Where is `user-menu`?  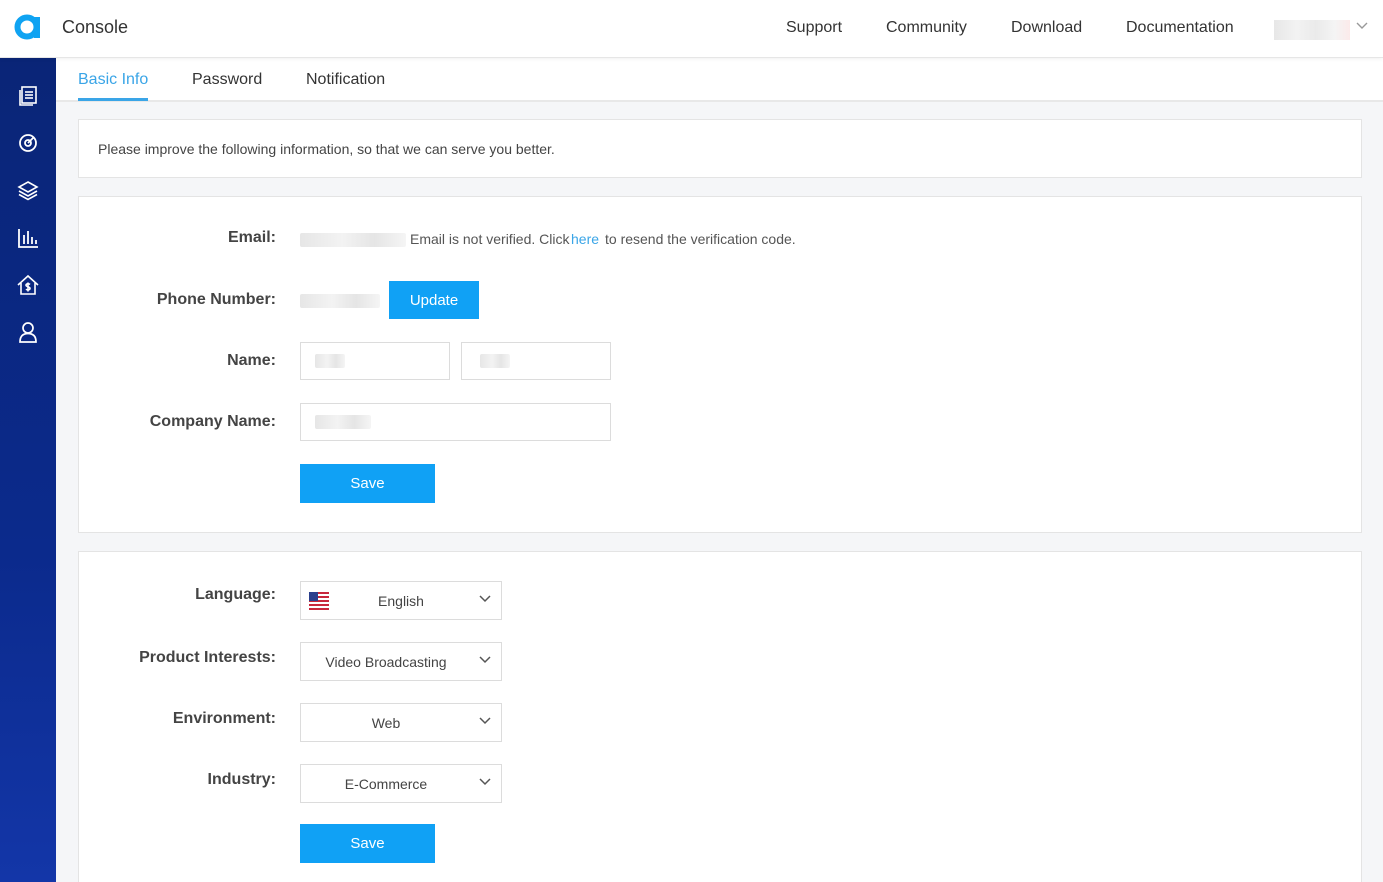 user-menu is located at coordinates (1324, 28).